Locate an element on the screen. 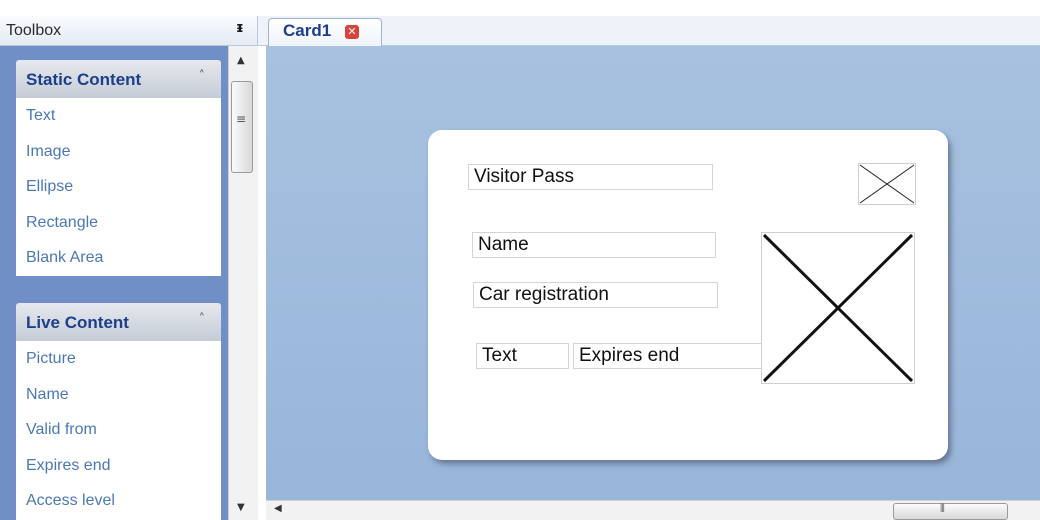  toolbox-item-image: Image is located at coordinates (118, 152).